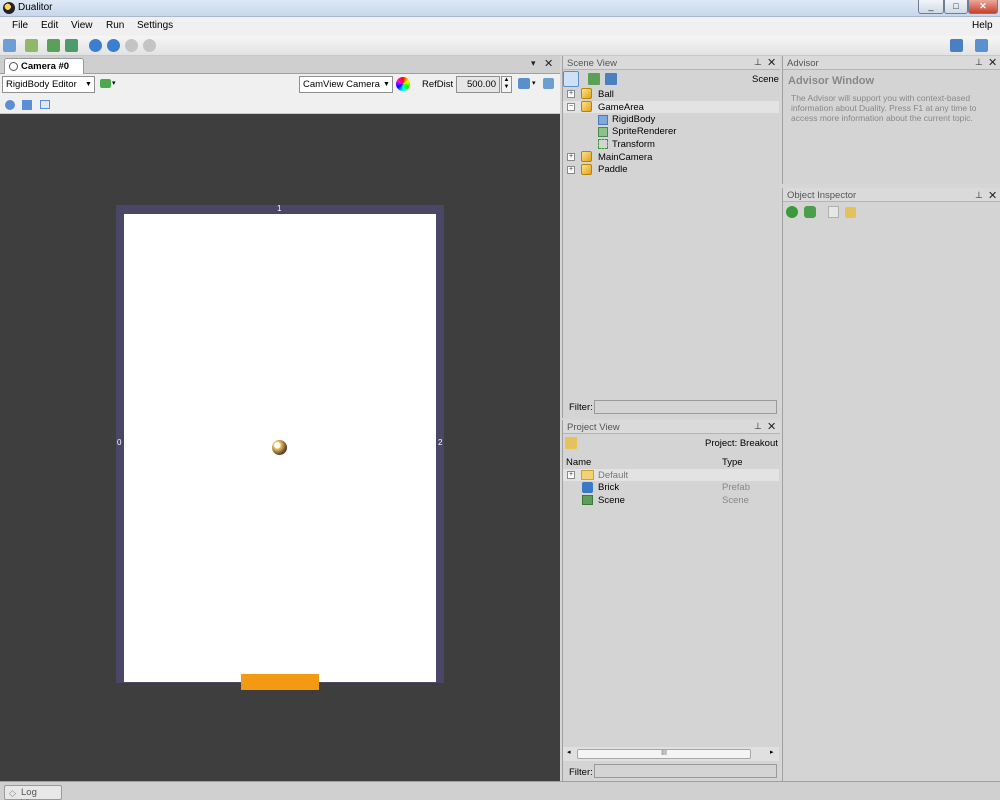  Describe the element at coordinates (587, 475) in the screenshot. I see `folder-icon` at that location.